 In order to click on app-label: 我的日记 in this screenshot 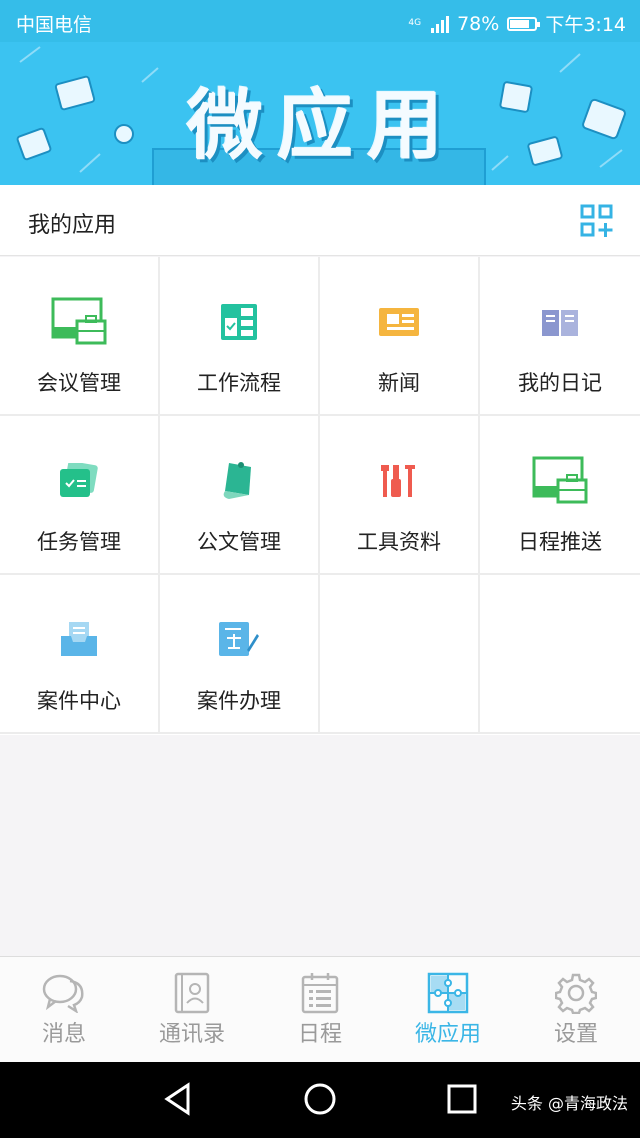, I will do `click(560, 383)`.